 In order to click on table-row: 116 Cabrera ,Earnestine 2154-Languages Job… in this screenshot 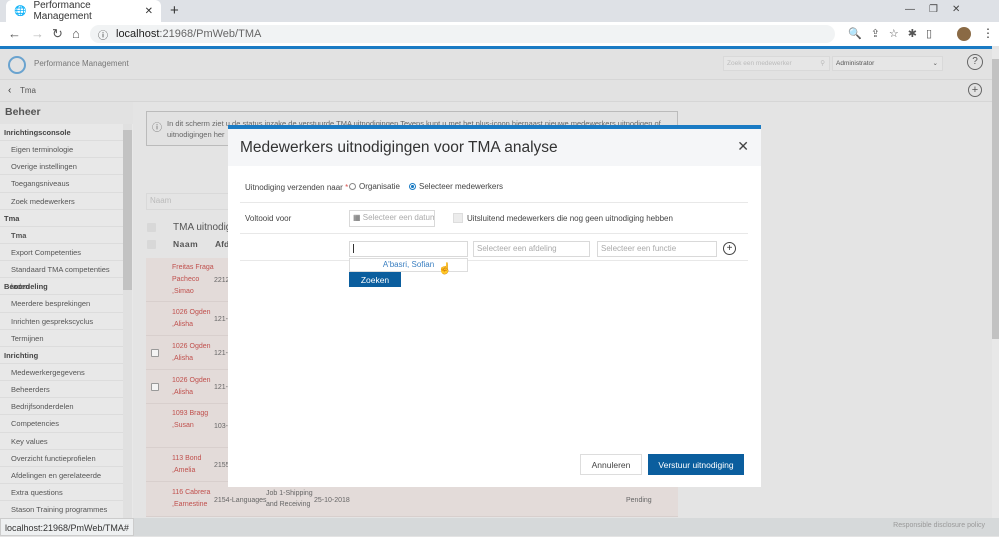, I will do `click(412, 499)`.